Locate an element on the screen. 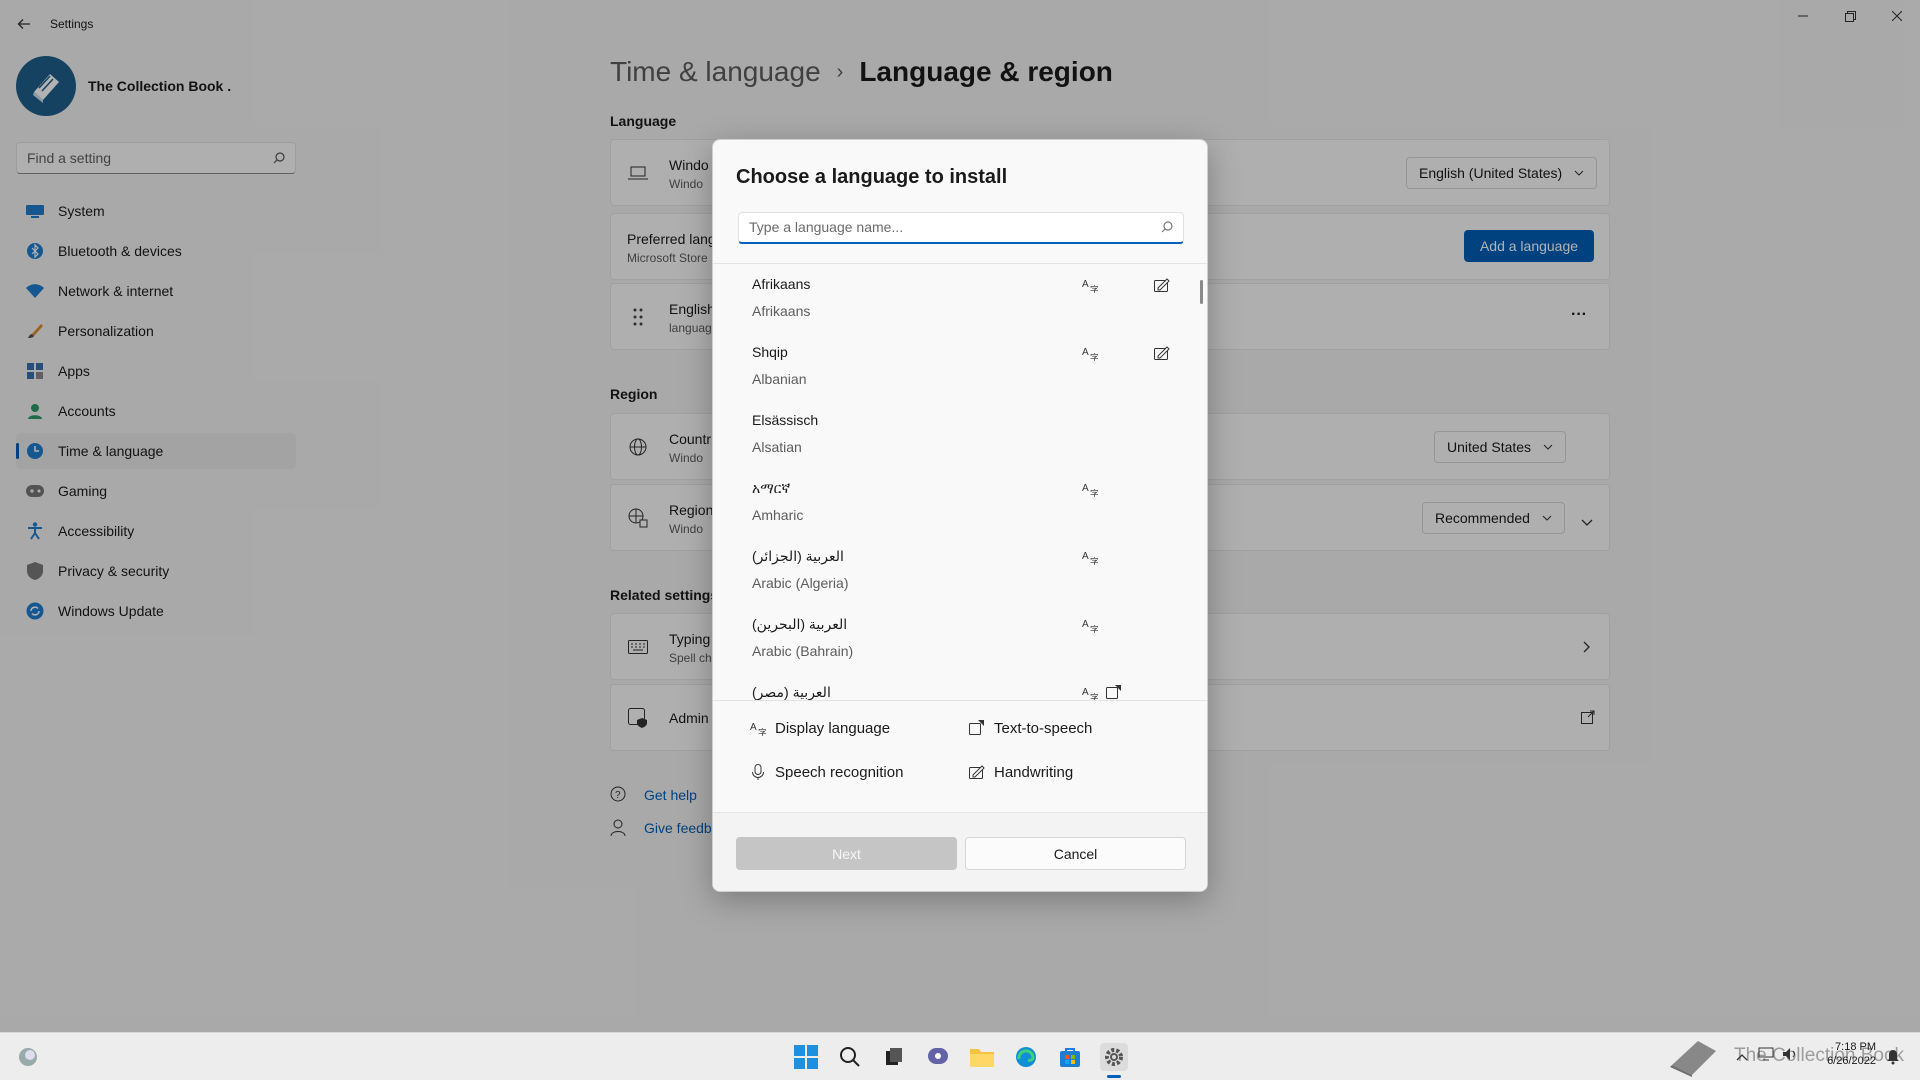 Image resolution: width=1920 pixels, height=1080 pixels. list-scrollbar is located at coordinates (1201, 292).